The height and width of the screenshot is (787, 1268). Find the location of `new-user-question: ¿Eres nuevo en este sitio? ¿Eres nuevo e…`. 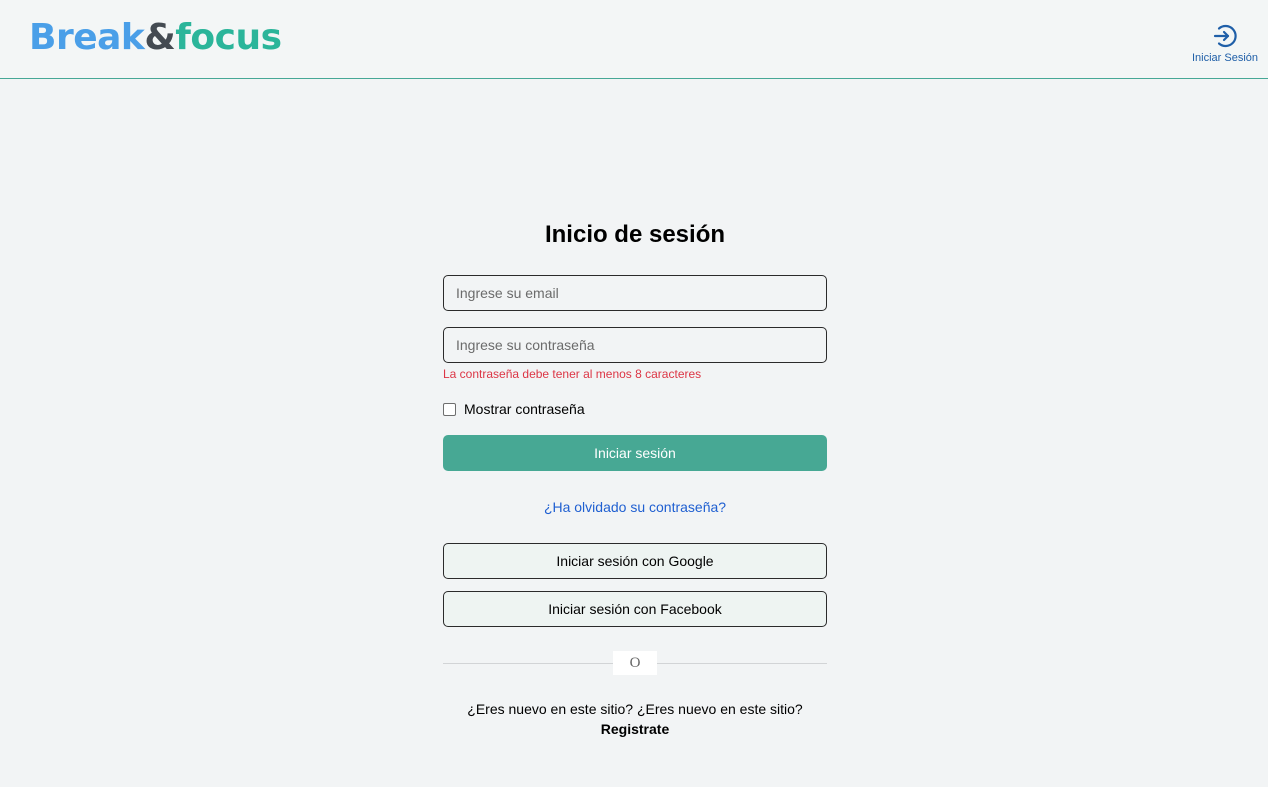

new-user-question: ¿Eres nuevo en este sitio? ¿Eres nuevo e… is located at coordinates (635, 709).